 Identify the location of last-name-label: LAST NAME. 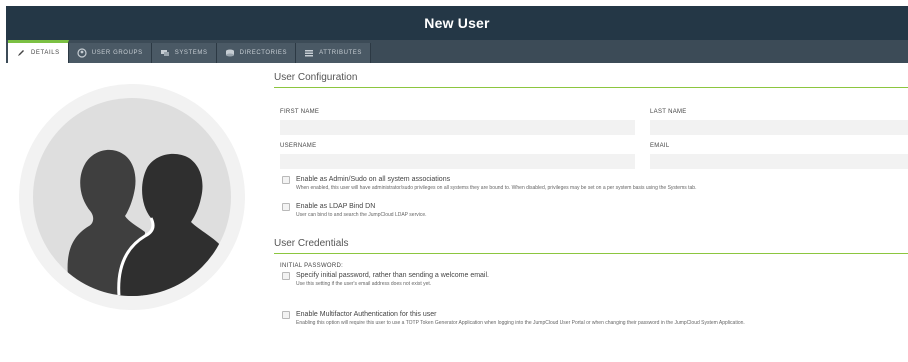
(668, 112).